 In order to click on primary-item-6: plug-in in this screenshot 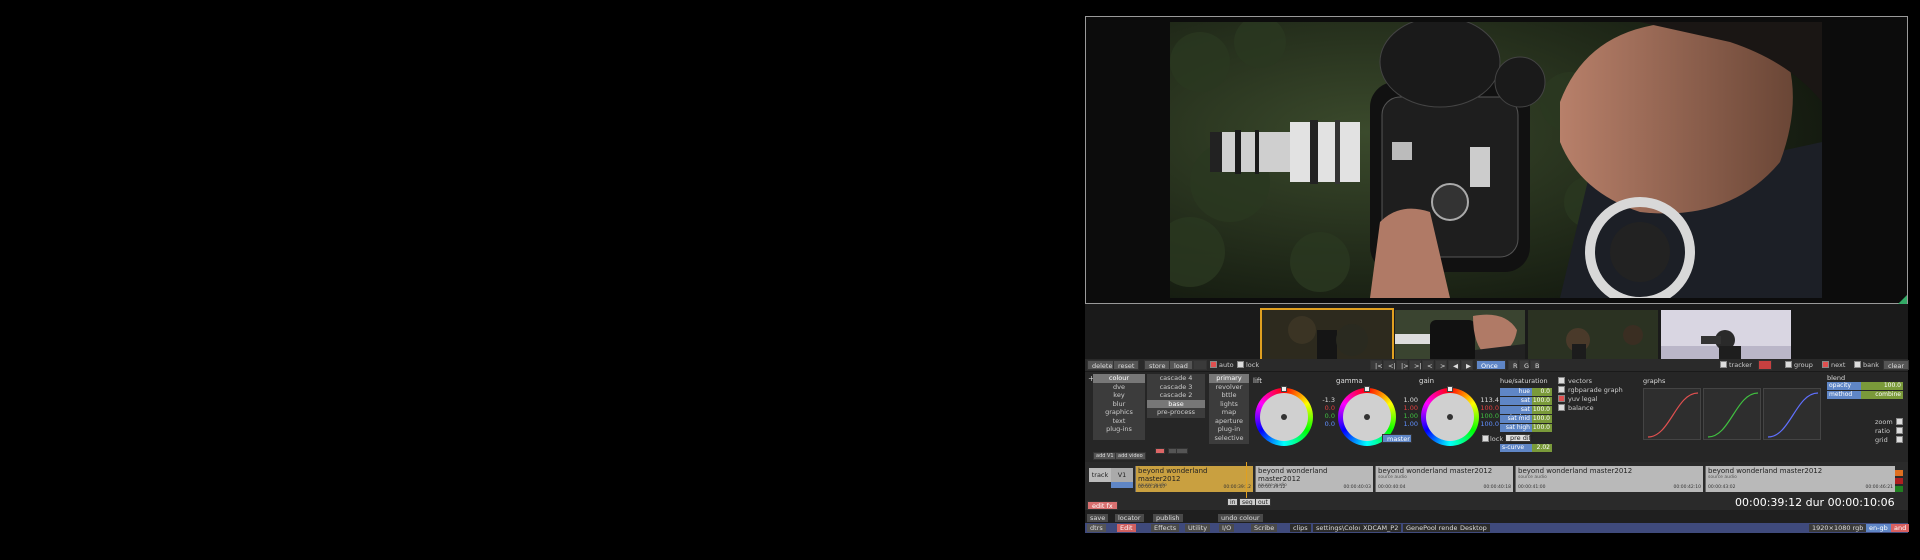, I will do `click(1229, 429)`.